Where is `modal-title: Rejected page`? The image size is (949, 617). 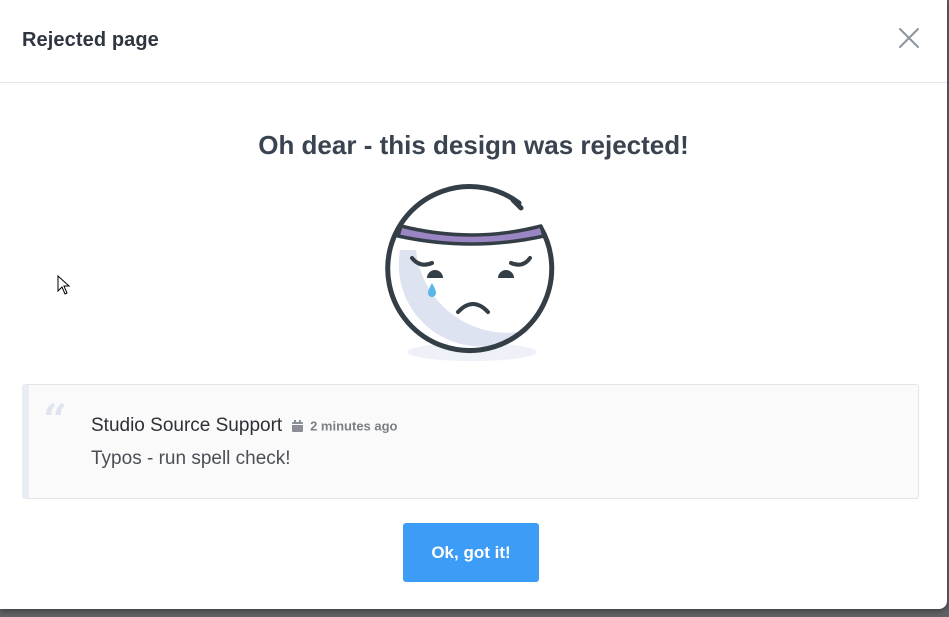 modal-title: Rejected page is located at coordinates (90, 40).